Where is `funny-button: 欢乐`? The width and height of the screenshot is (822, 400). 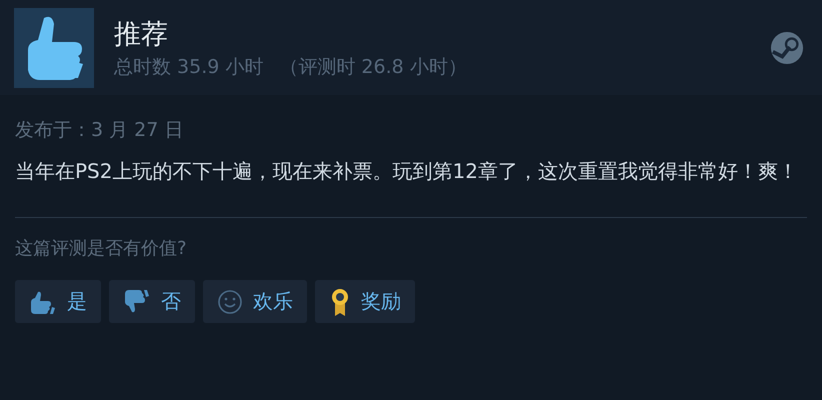
funny-button: 欢乐 is located at coordinates (255, 301).